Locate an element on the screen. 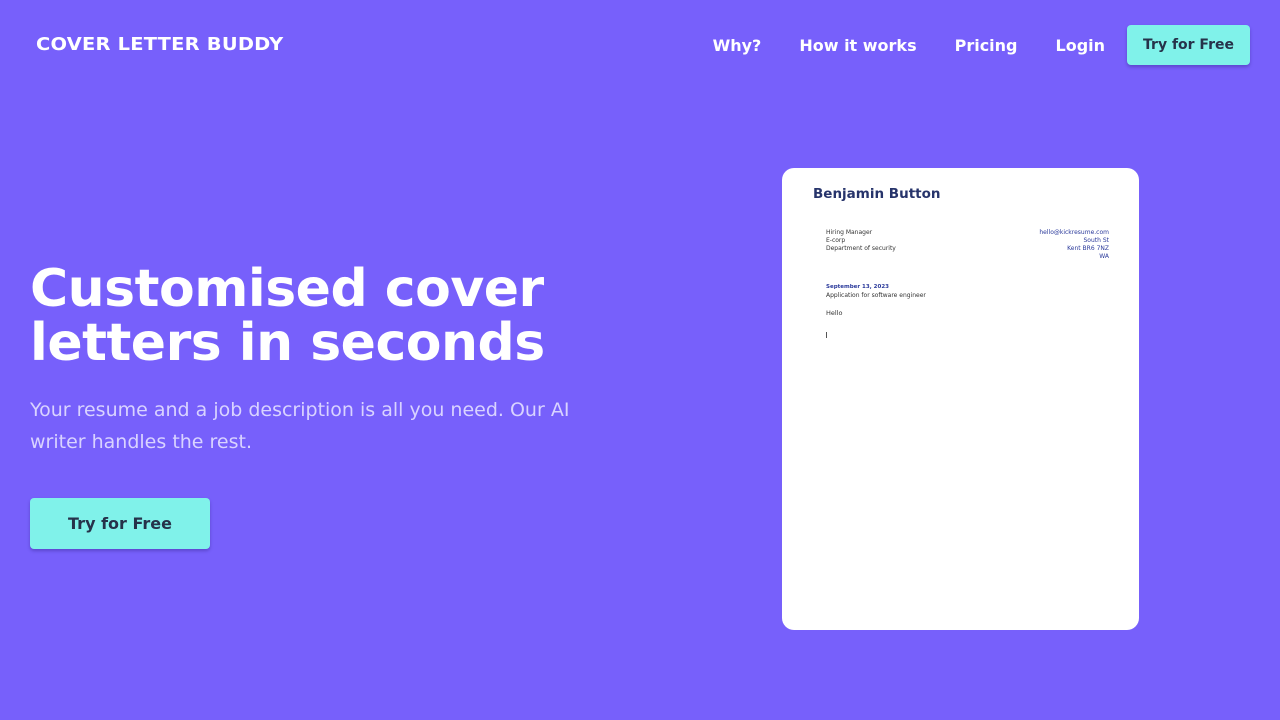  sender-line: hello@kickresume.com is located at coordinates (1074, 232).